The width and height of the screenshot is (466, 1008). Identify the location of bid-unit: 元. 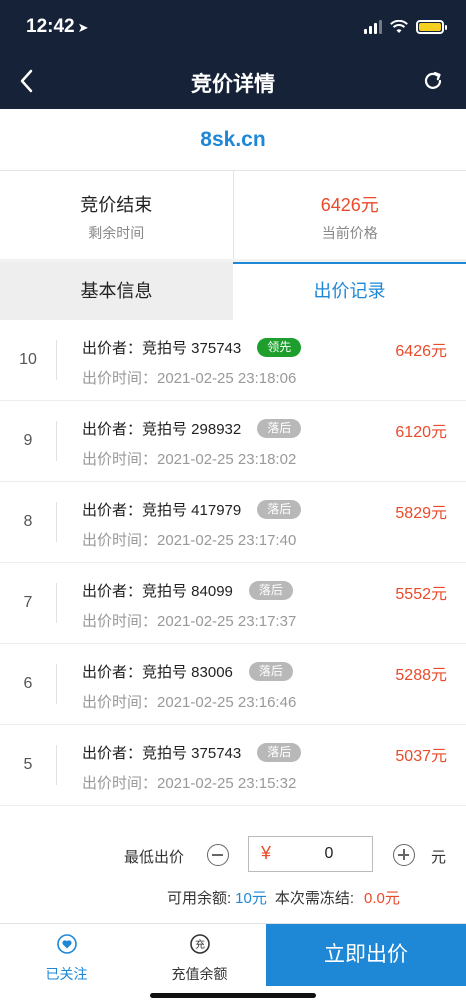
(439, 857).